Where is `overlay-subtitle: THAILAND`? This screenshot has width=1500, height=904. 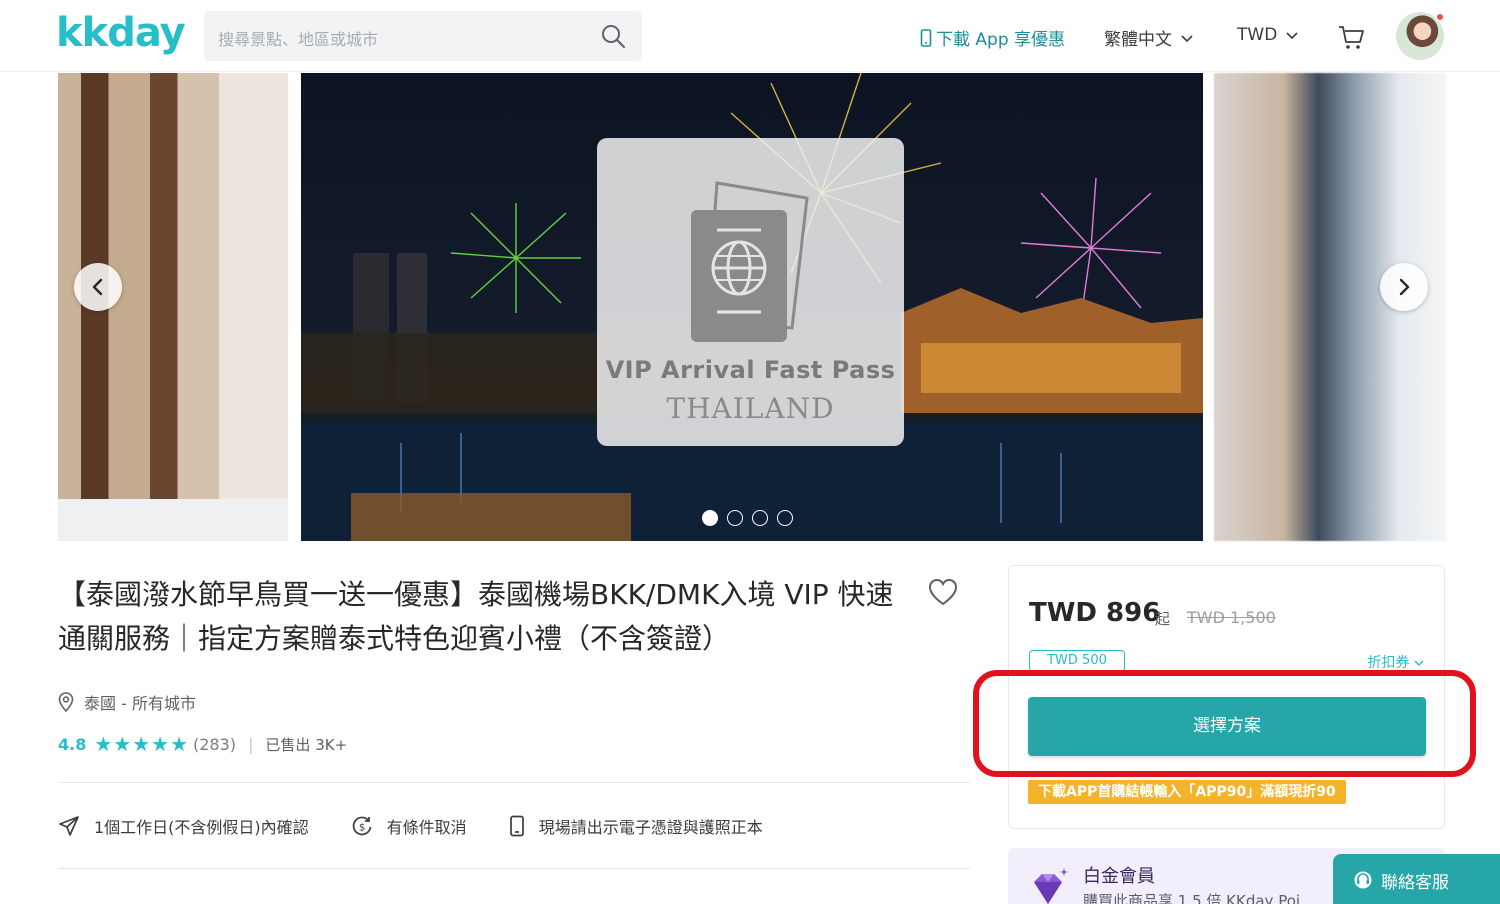 overlay-subtitle: THAILAND is located at coordinates (750, 408).